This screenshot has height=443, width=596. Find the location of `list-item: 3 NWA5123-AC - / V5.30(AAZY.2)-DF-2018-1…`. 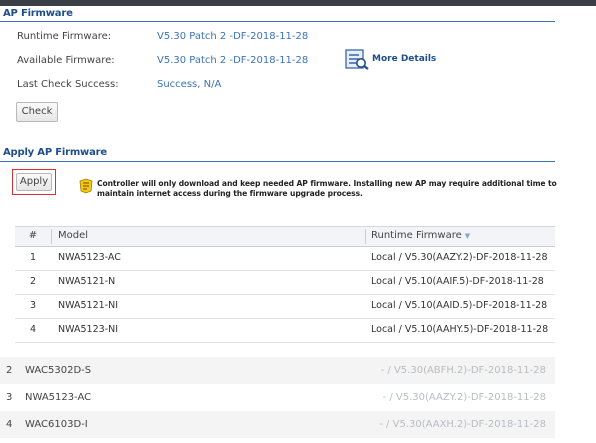

list-item: 3 NWA5123-AC - / V5.30(AAZY.2)-DF-2018-1… is located at coordinates (277, 397).